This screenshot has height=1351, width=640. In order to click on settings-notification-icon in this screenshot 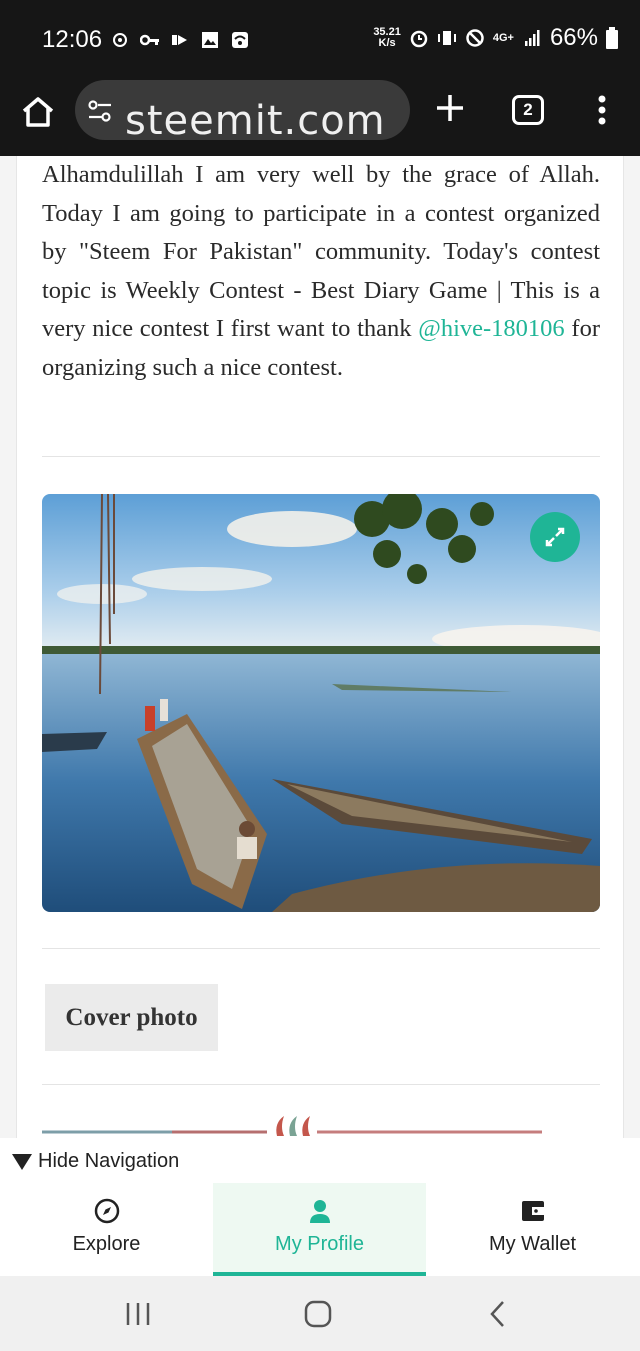, I will do `click(120, 40)`.